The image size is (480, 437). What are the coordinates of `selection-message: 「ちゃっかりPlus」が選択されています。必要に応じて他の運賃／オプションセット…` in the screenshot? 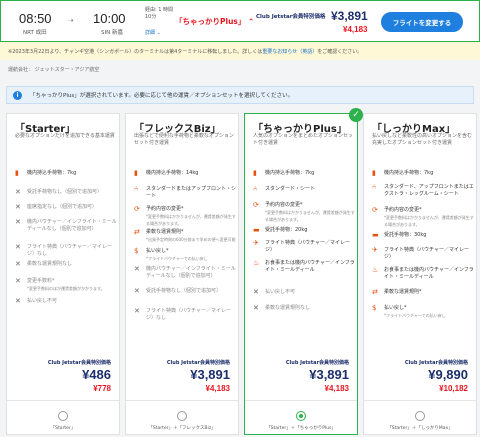 It's located at (162, 96).